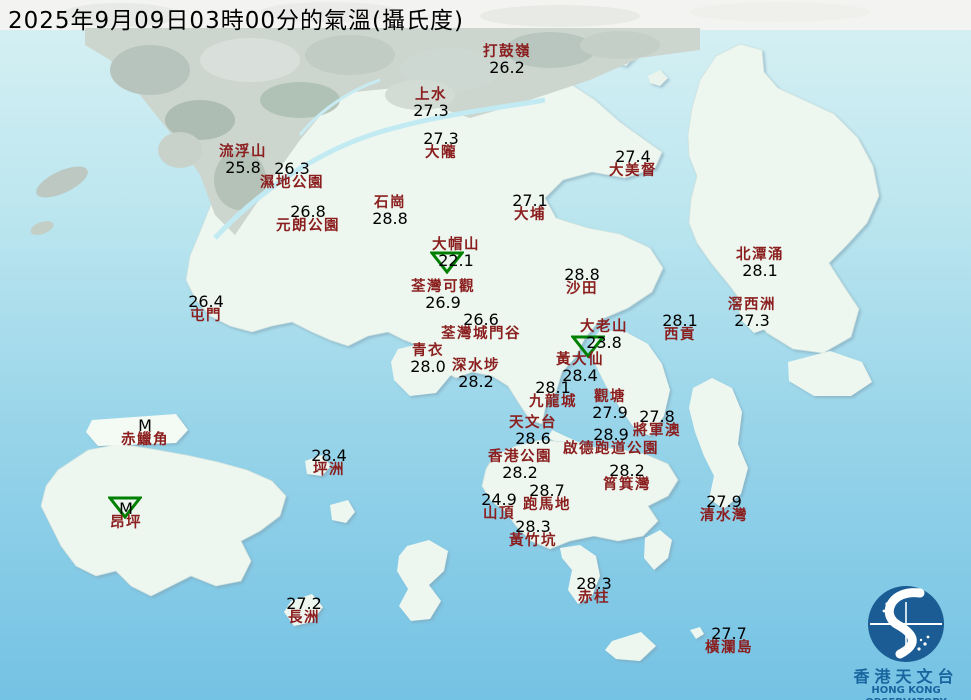 The width and height of the screenshot is (971, 700). I want to click on station-label: 26.8 元朗公園, so click(308, 219).